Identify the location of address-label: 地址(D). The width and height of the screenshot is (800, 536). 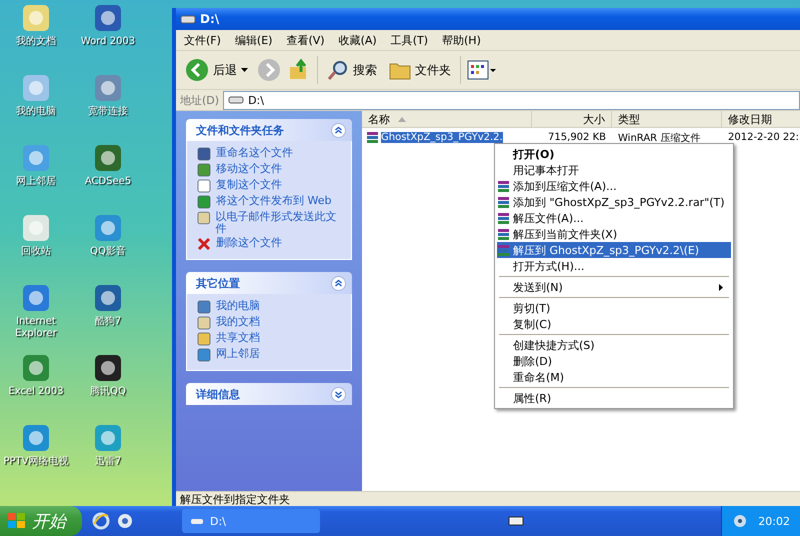
(200, 100).